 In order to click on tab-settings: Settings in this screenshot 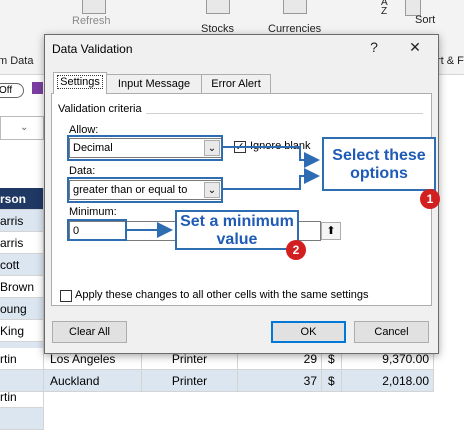, I will do `click(80, 83)`.